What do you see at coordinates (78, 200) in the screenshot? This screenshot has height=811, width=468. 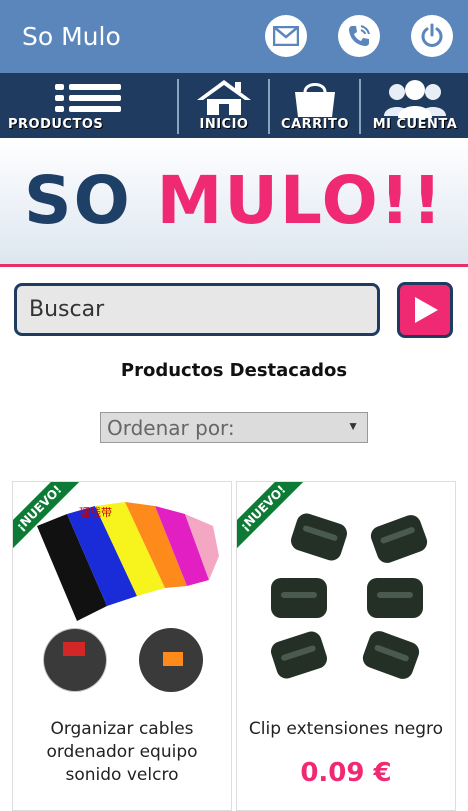 I see `logo-so: SO` at bounding box center [78, 200].